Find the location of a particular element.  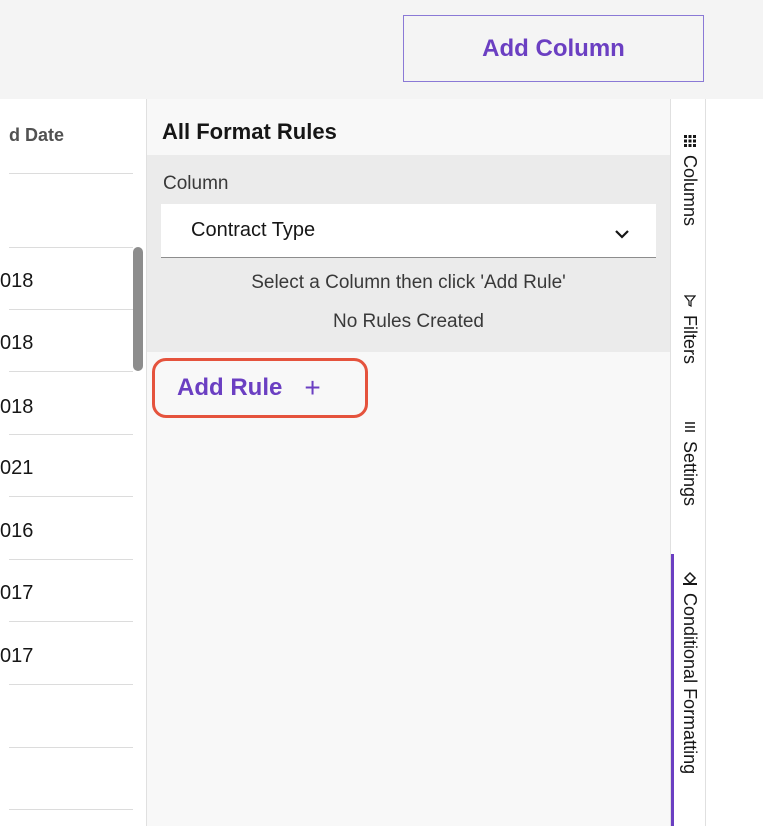

column-select: Contract Type is located at coordinates (408, 231).